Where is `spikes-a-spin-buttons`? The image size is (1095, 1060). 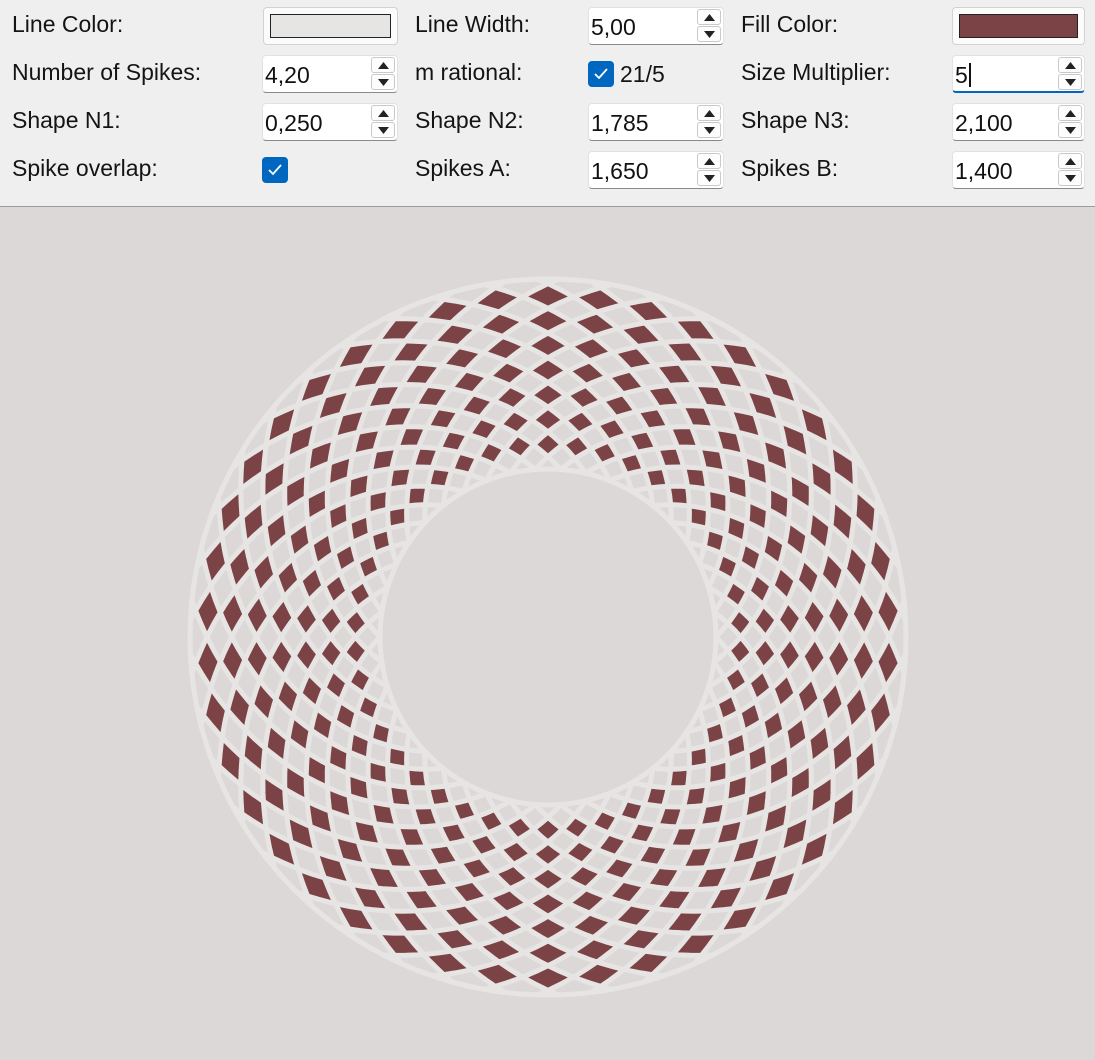
spikes-a-spin-buttons is located at coordinates (709, 170).